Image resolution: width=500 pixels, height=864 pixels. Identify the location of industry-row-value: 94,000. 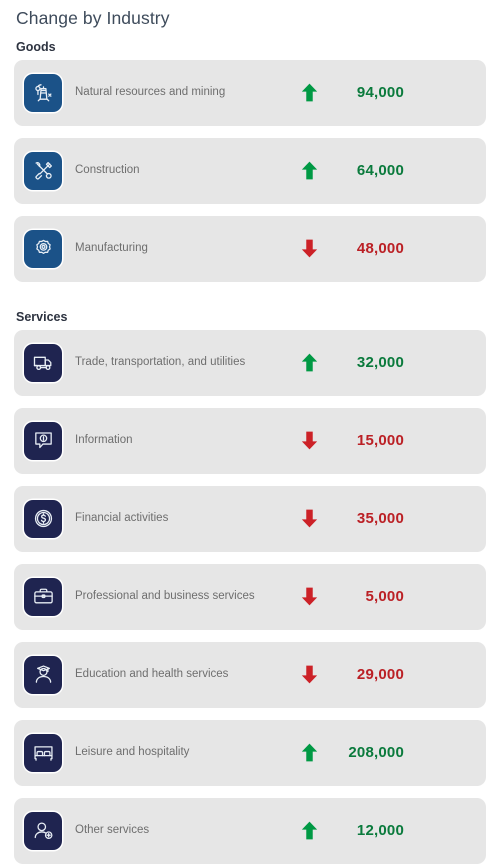
(380, 93).